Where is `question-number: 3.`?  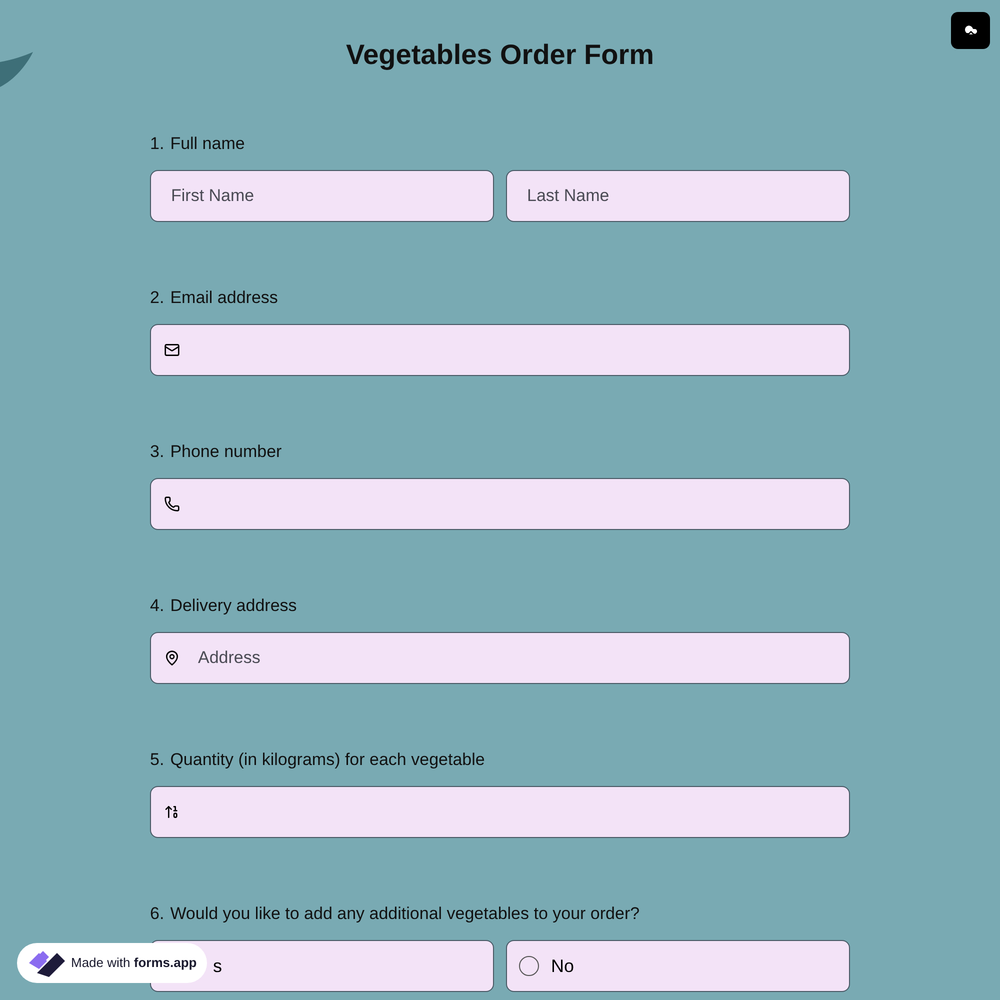
question-number: 3. is located at coordinates (157, 452).